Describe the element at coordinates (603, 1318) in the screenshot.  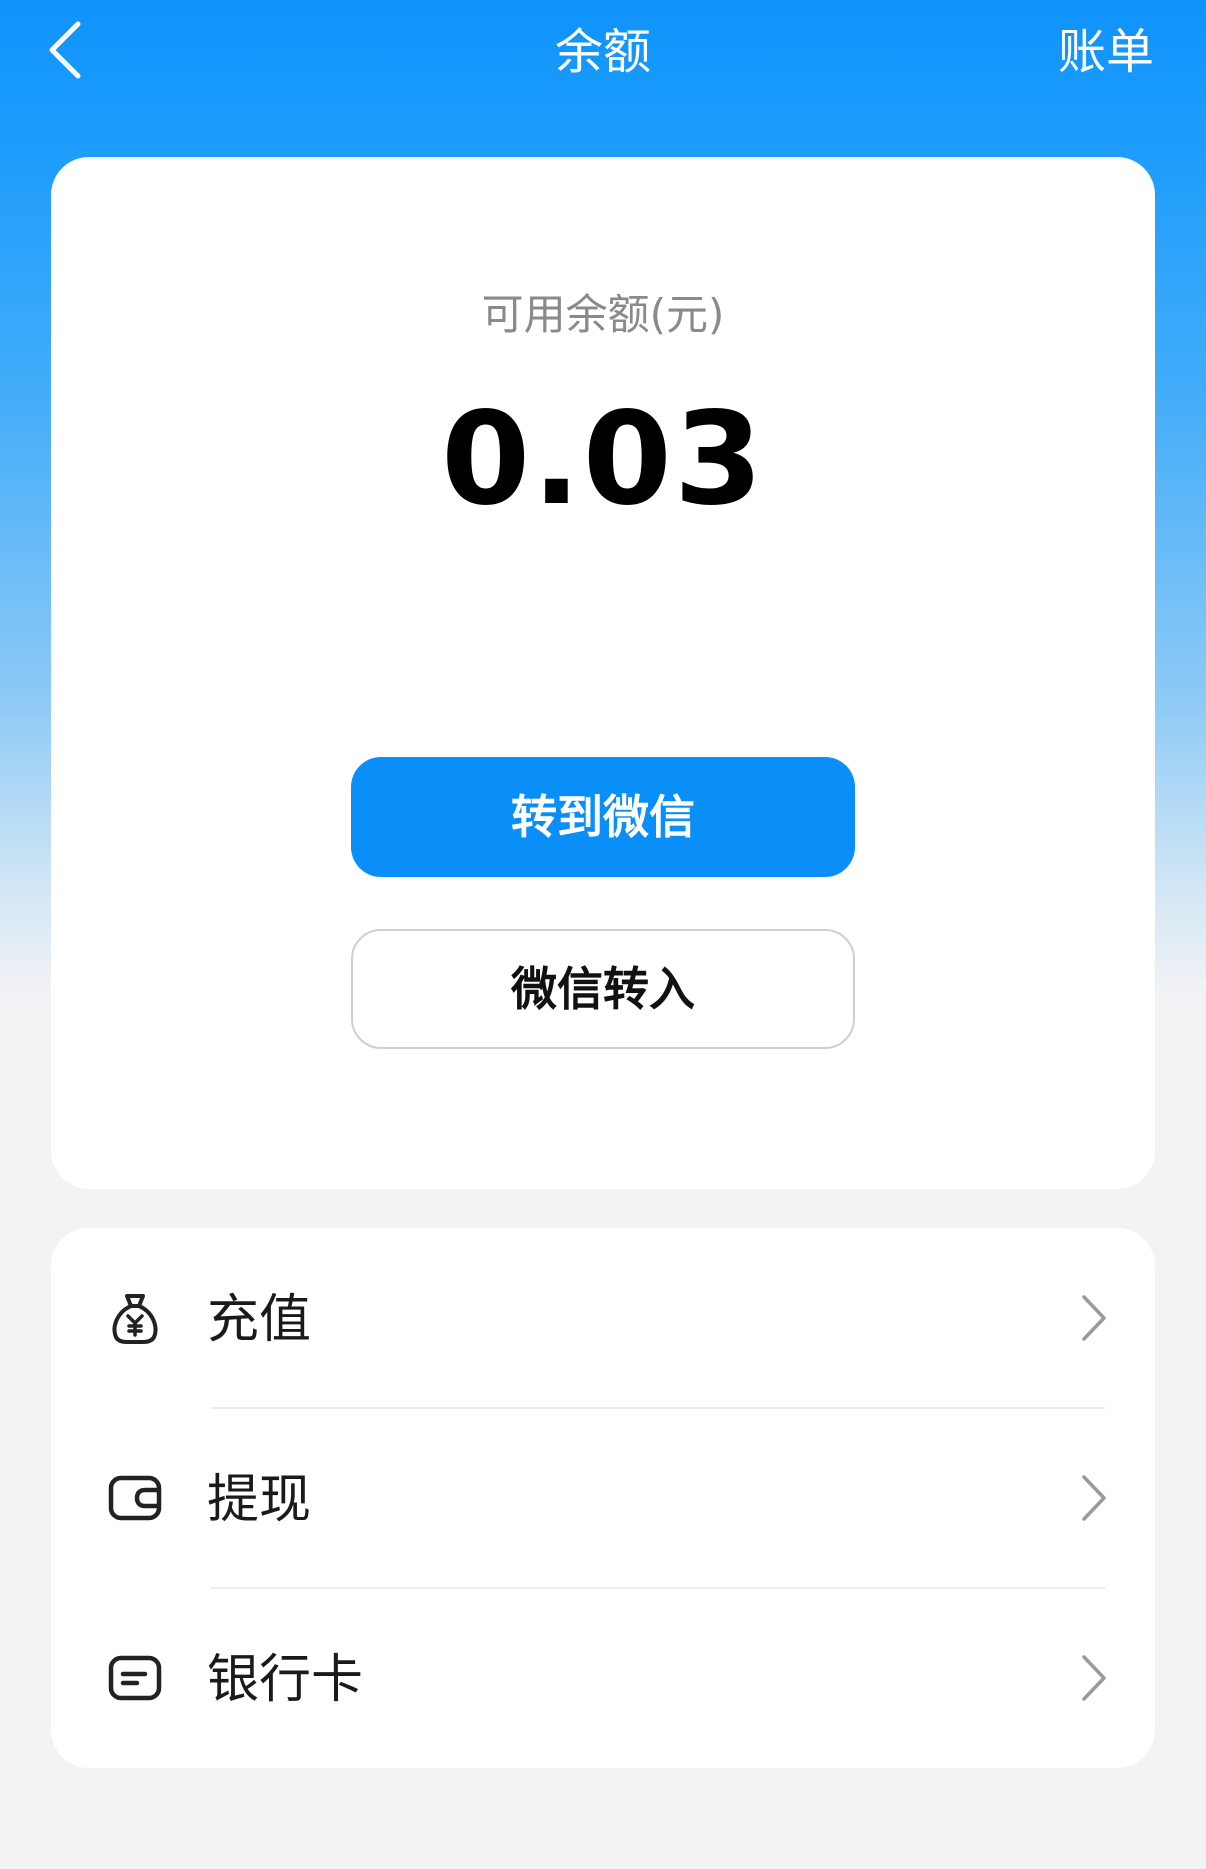
I see `menu-item-recharge: 充值` at that location.